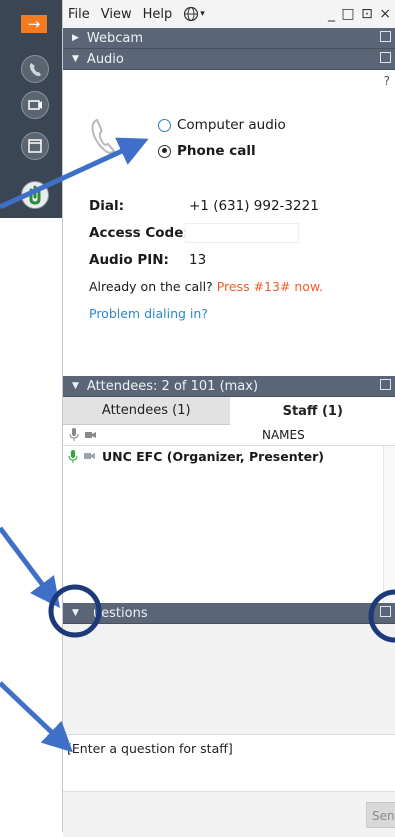 The height and width of the screenshot is (837, 395). Describe the element at coordinates (194, 14) in the screenshot. I see `globe-icon: ▾` at that location.